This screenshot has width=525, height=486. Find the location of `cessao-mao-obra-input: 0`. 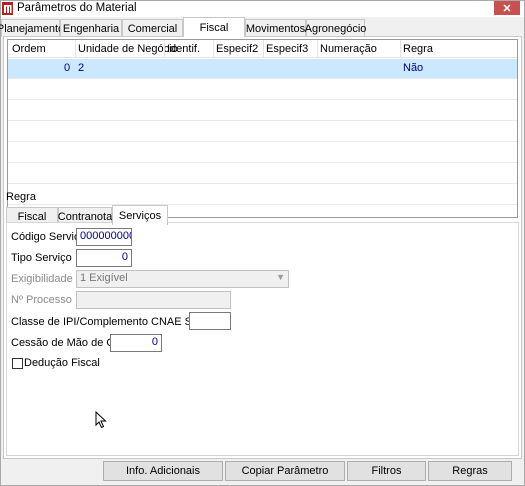

cessao-mao-obra-input: 0 is located at coordinates (136, 343).